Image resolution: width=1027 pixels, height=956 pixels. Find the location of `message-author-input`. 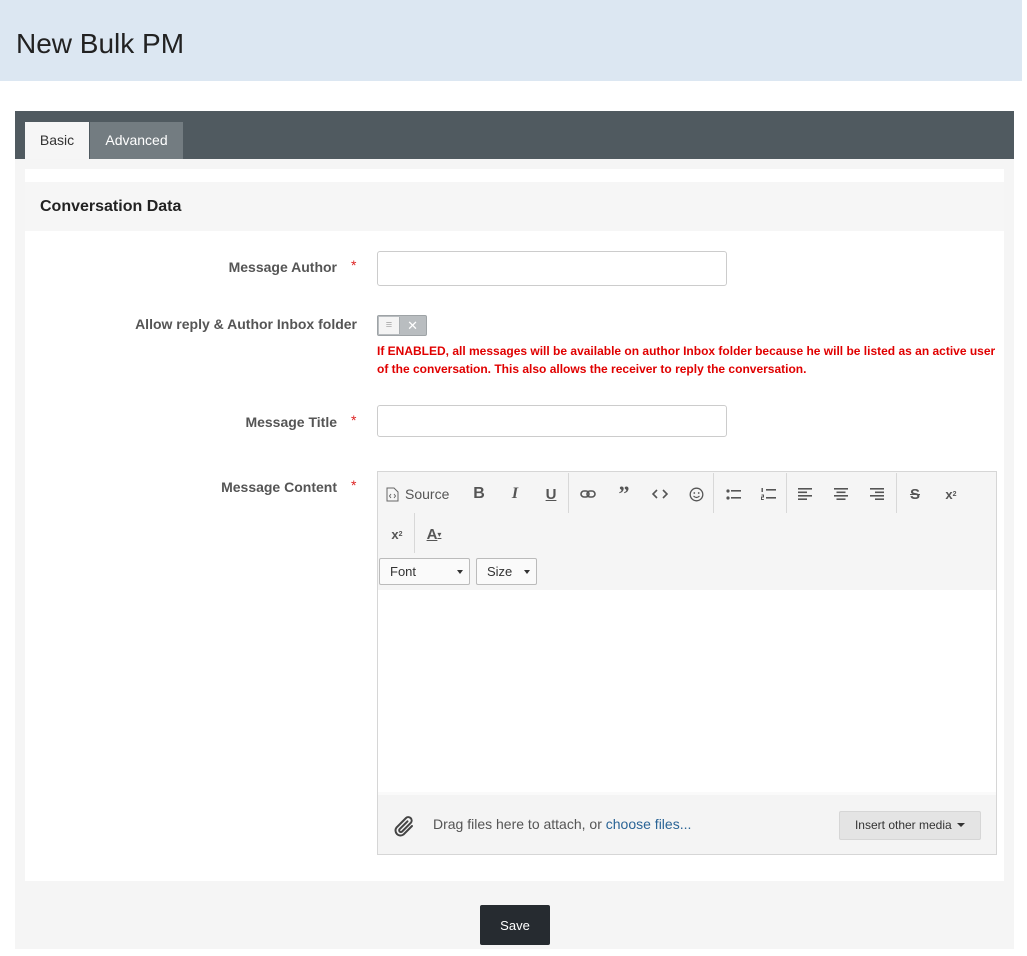

message-author-input is located at coordinates (552, 268).